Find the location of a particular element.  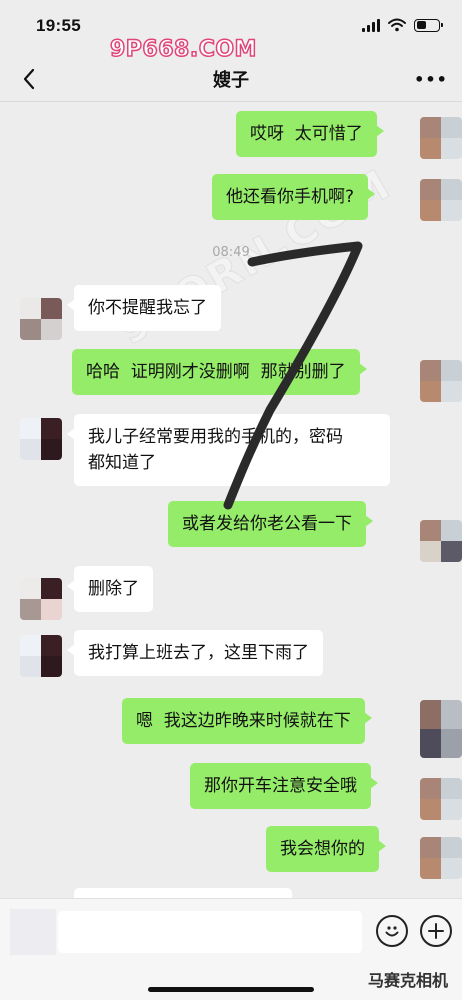

message-bubble-in: 删除了 is located at coordinates (110, 589).